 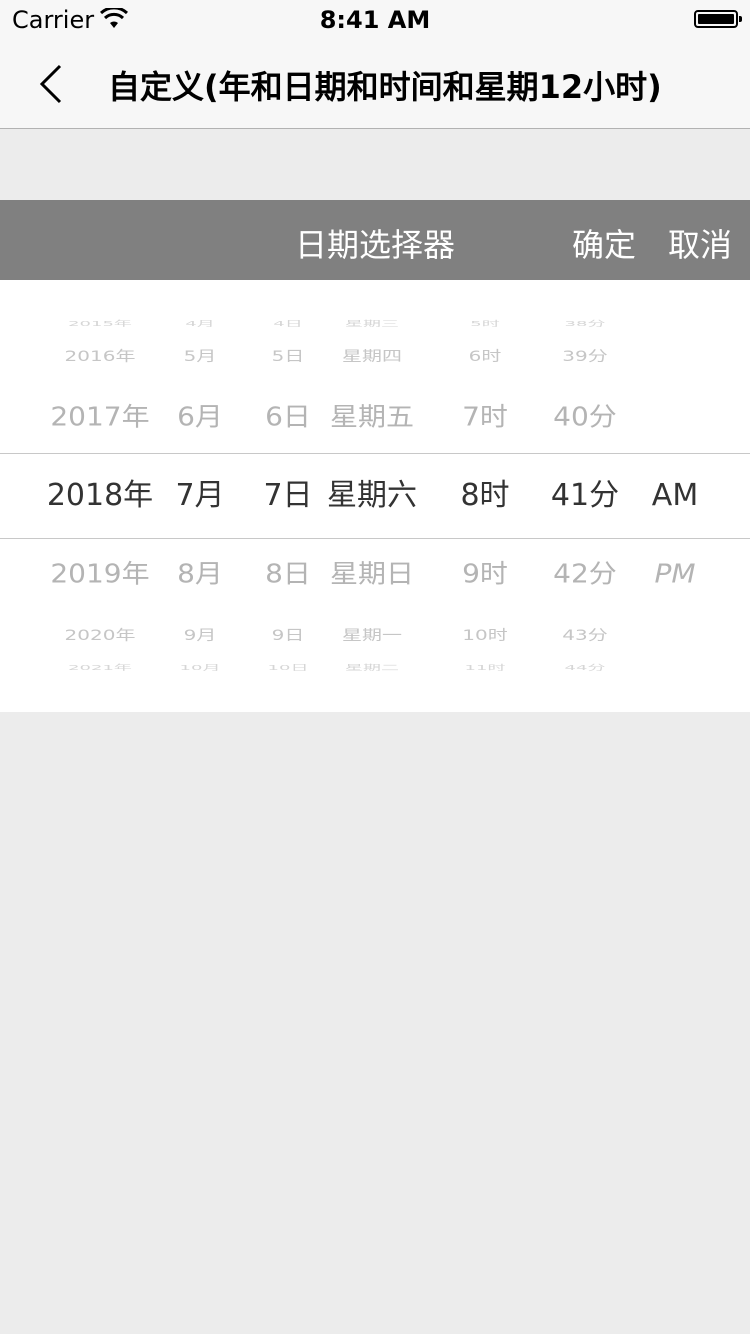 I want to click on picker-selection-divider-top, so click(x=375, y=453).